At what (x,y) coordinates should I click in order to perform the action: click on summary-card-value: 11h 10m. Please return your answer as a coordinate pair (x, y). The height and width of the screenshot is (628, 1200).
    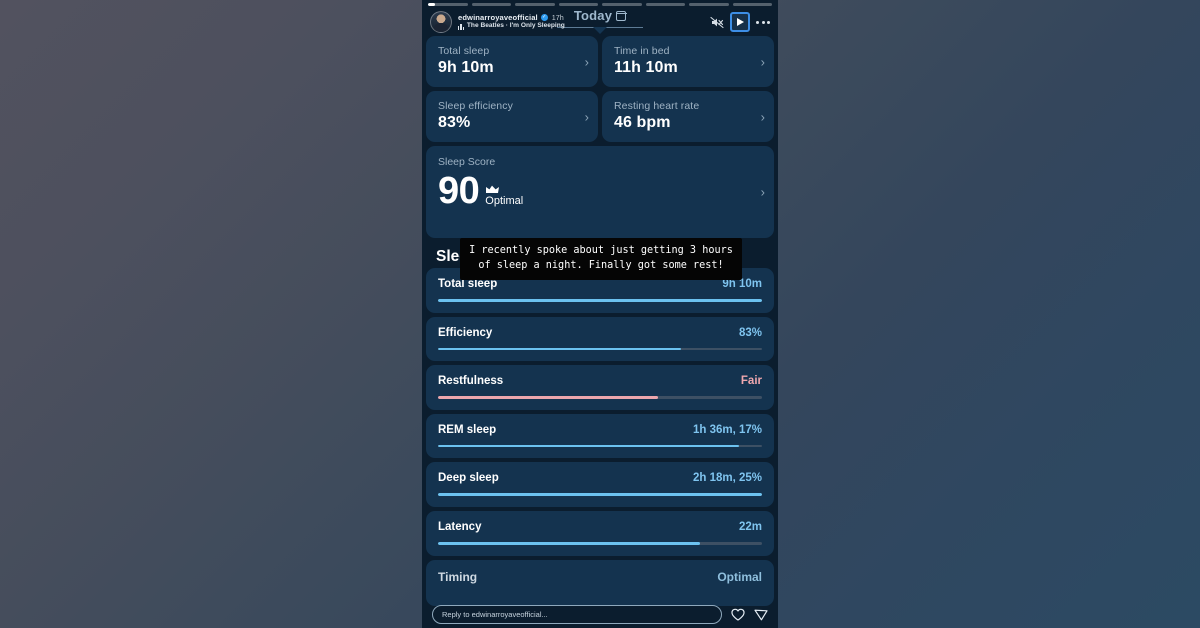
    Looking at the image, I should click on (646, 67).